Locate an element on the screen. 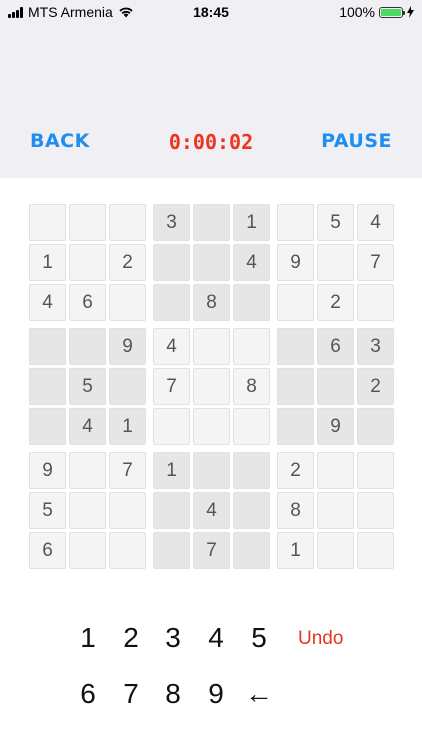 The image size is (422, 750). erase-arrow-icon: ← is located at coordinates (259, 694).